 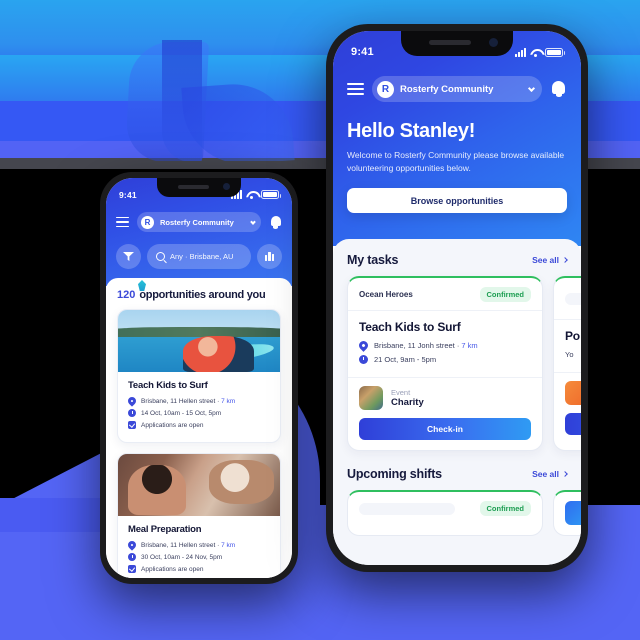 I want to click on search-value: Any · Brisbane, AU, so click(x=202, y=256).